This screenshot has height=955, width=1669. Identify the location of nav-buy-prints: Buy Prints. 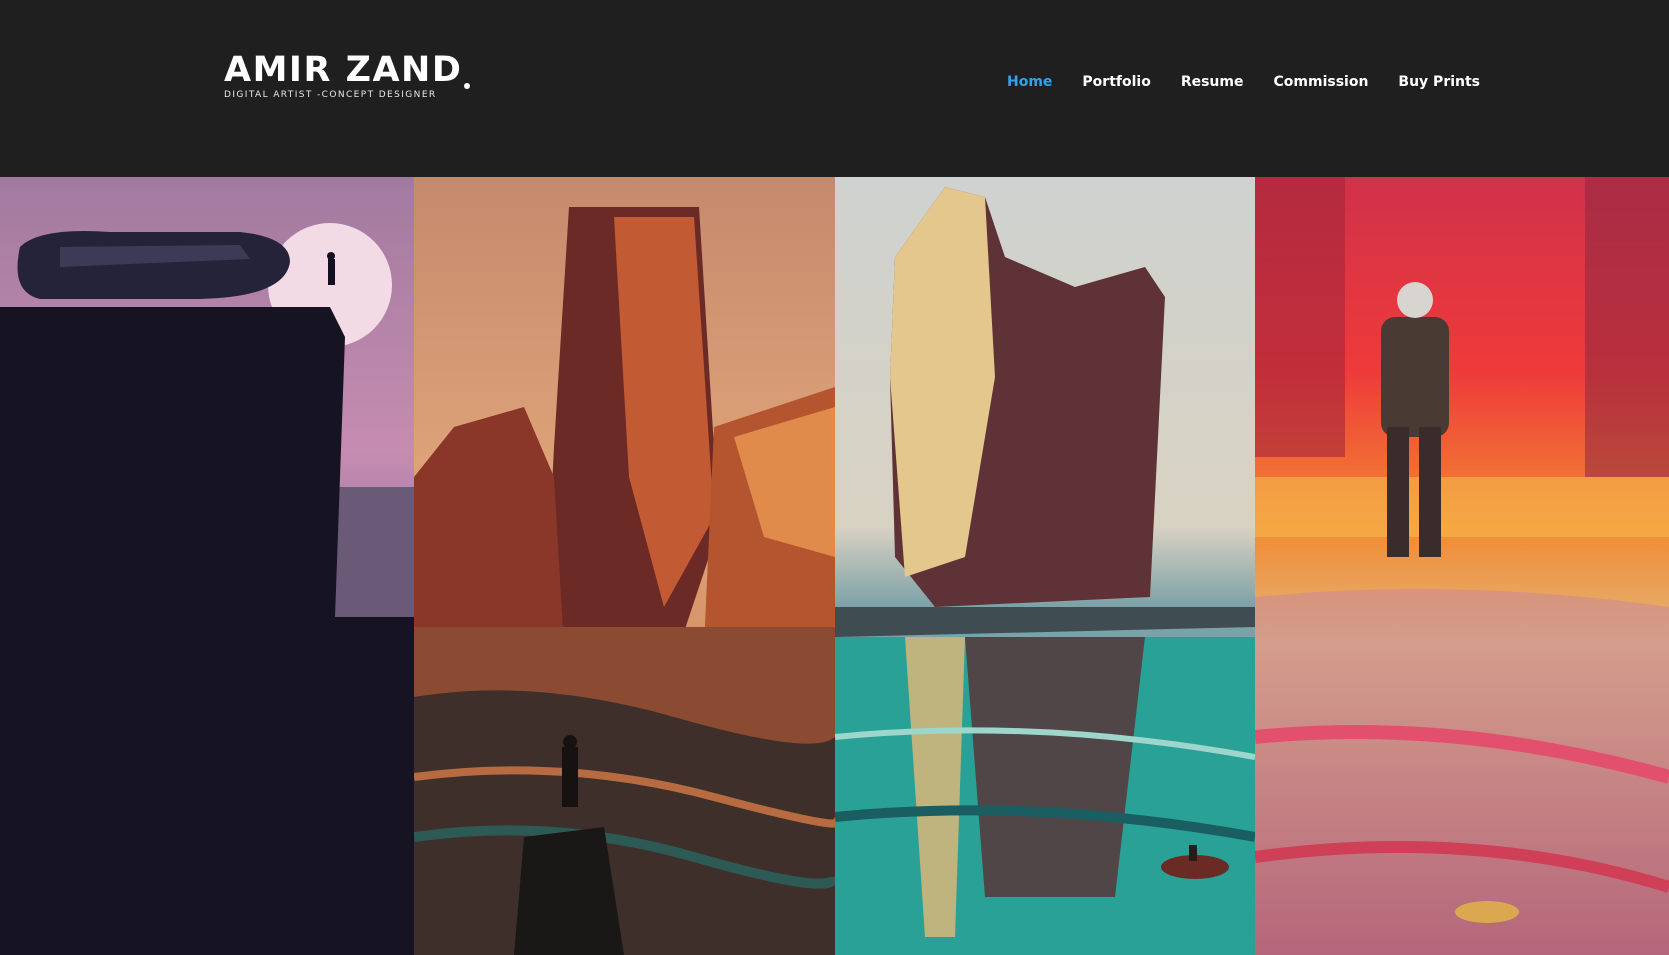
(1439, 82).